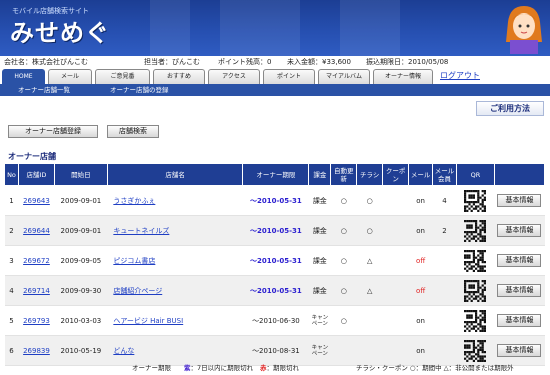 The width and height of the screenshot is (550, 375). I want to click on site-logo: みせめぐ, so click(60, 30).